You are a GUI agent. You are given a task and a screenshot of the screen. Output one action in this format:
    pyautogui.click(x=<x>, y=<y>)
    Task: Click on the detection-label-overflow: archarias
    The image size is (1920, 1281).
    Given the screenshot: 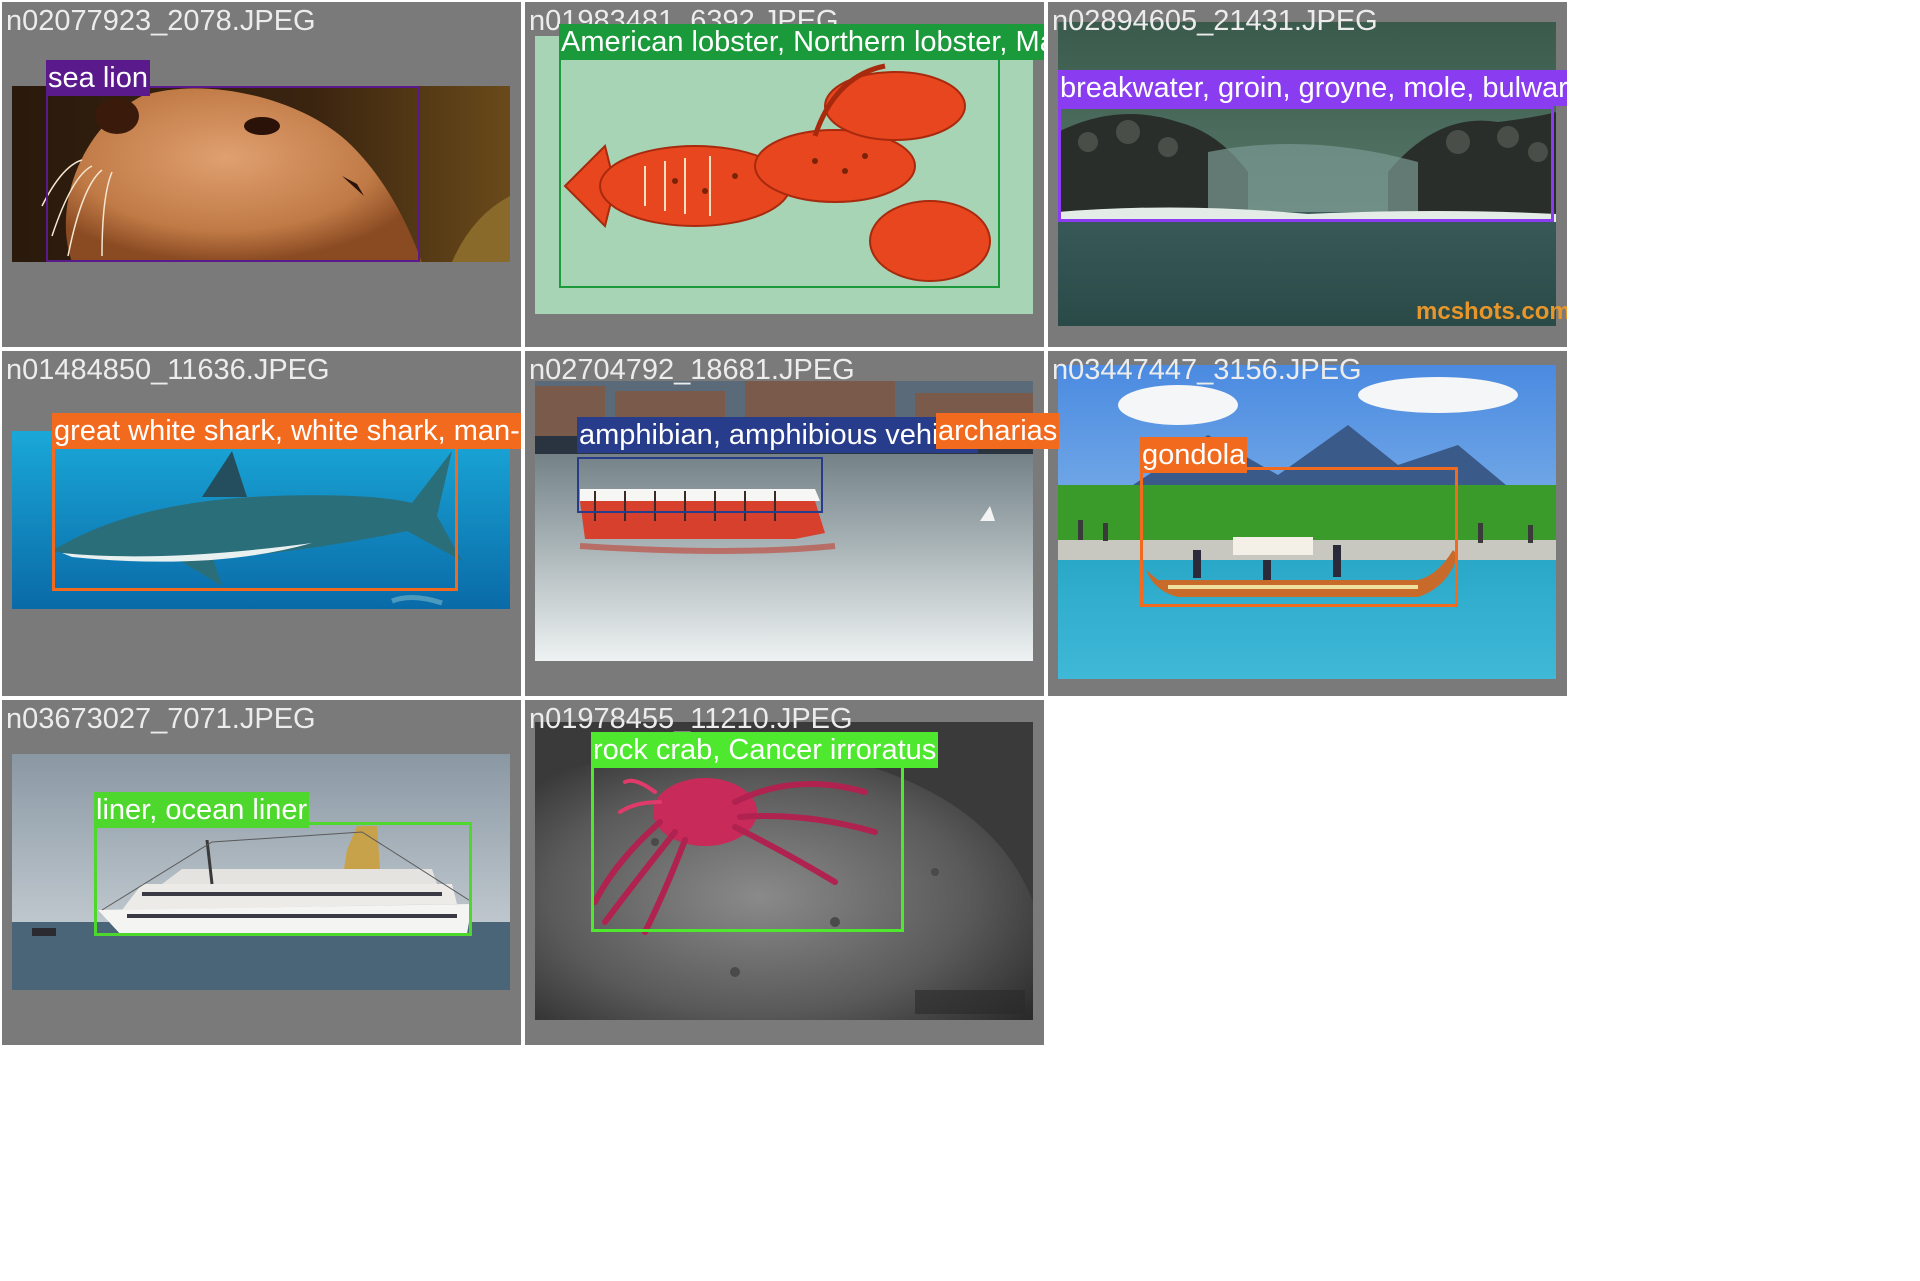 What is the action you would take?
    pyautogui.click(x=998, y=431)
    